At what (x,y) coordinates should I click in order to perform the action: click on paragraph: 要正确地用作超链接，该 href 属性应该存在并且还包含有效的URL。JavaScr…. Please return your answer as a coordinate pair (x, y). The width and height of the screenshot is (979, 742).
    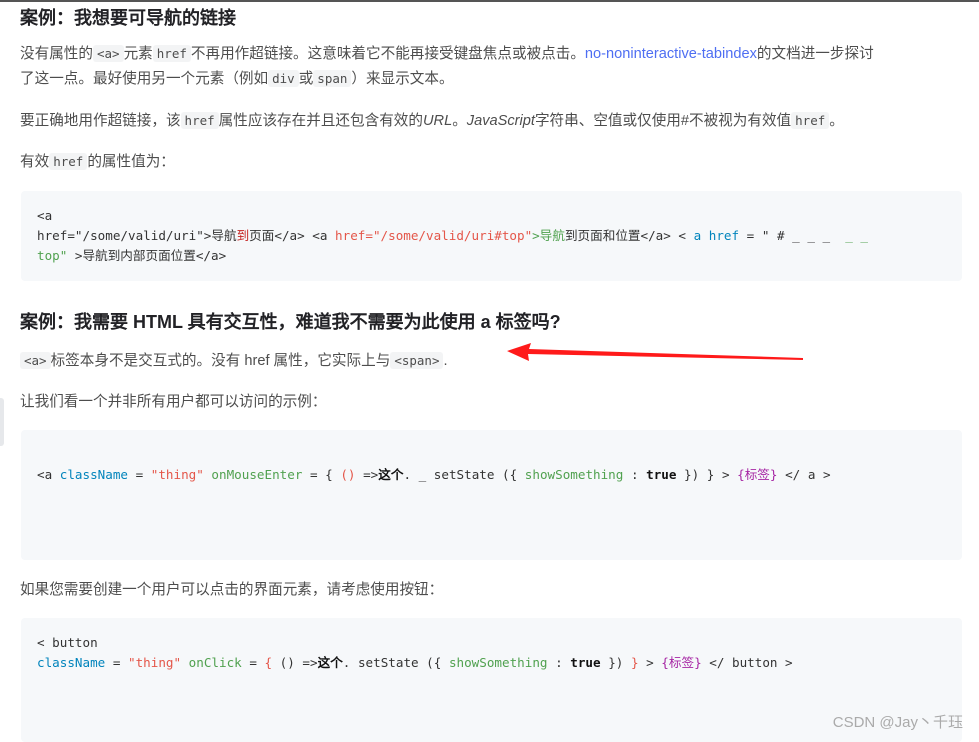
    Looking at the image, I should click on (432, 120).